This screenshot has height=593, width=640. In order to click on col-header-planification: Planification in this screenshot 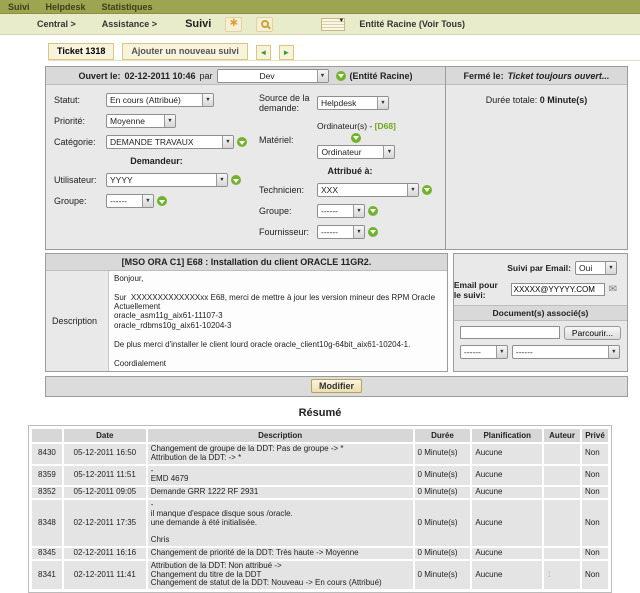, I will do `click(507, 436)`.